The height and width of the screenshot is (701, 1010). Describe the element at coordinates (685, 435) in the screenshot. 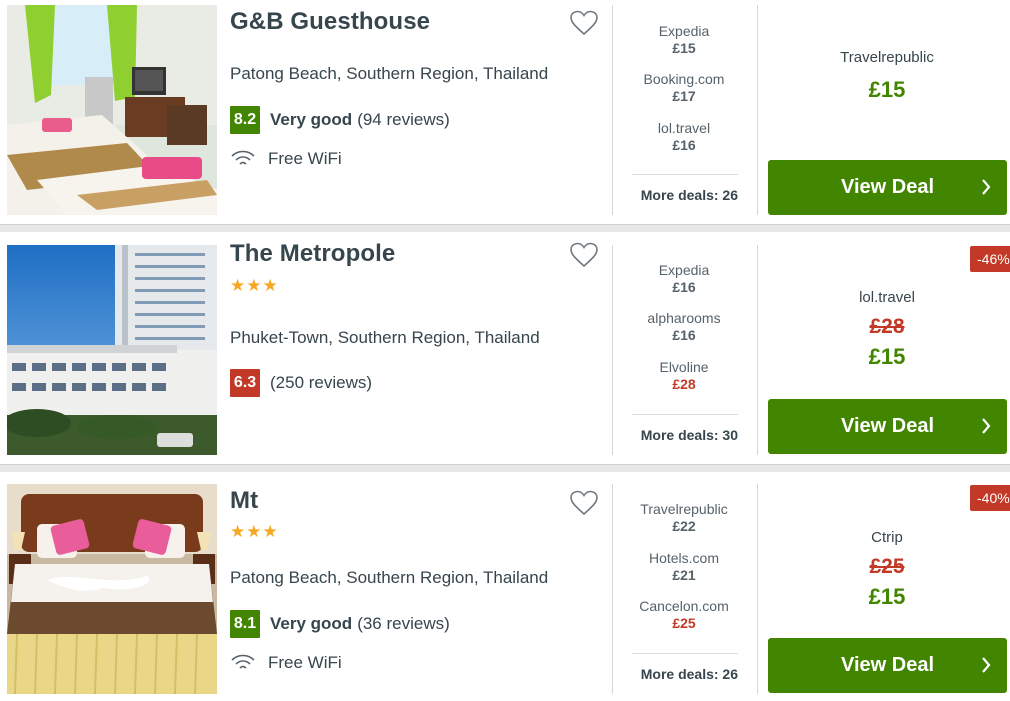

I see `more-deals-link: More deals: 30` at that location.